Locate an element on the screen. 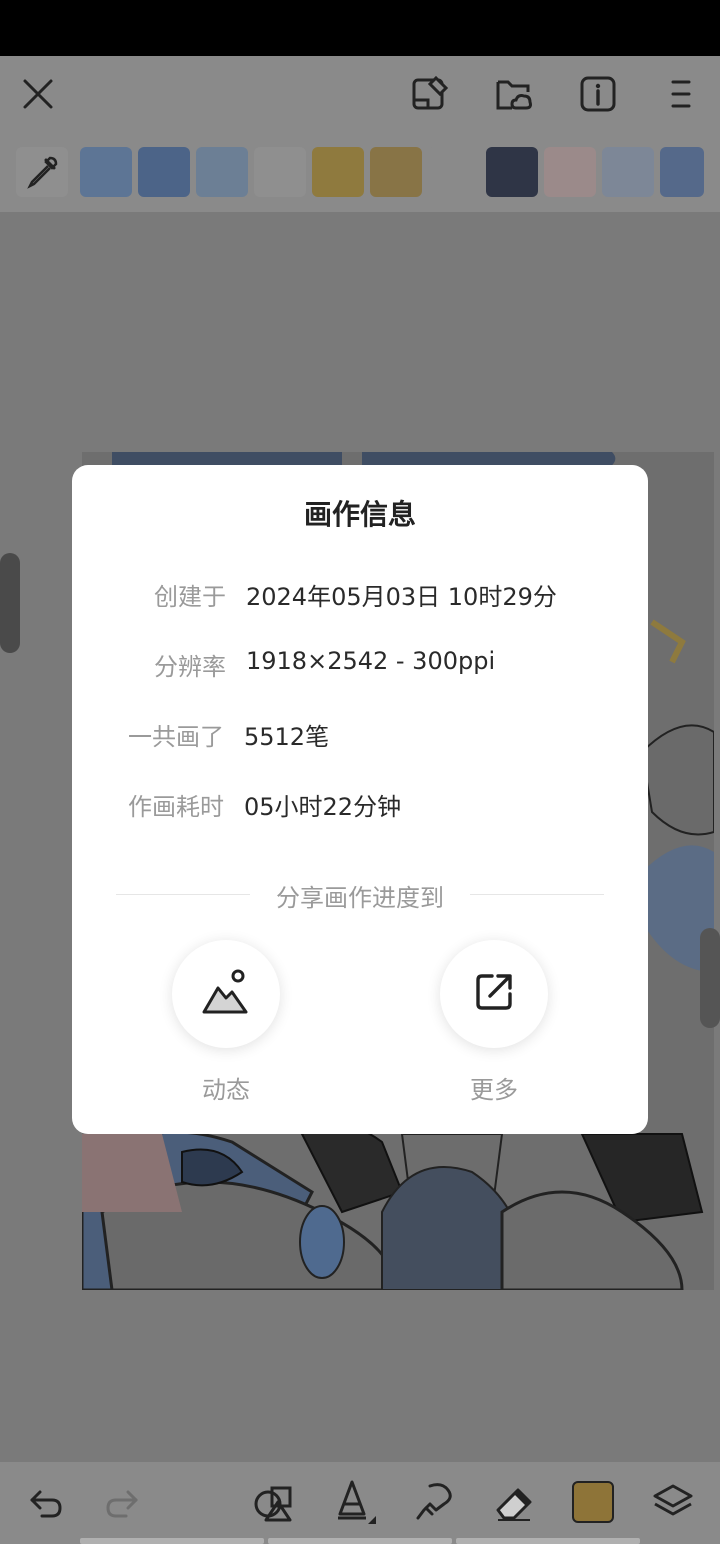 The width and height of the screenshot is (720, 1544). share-moments-button is located at coordinates (226, 994).